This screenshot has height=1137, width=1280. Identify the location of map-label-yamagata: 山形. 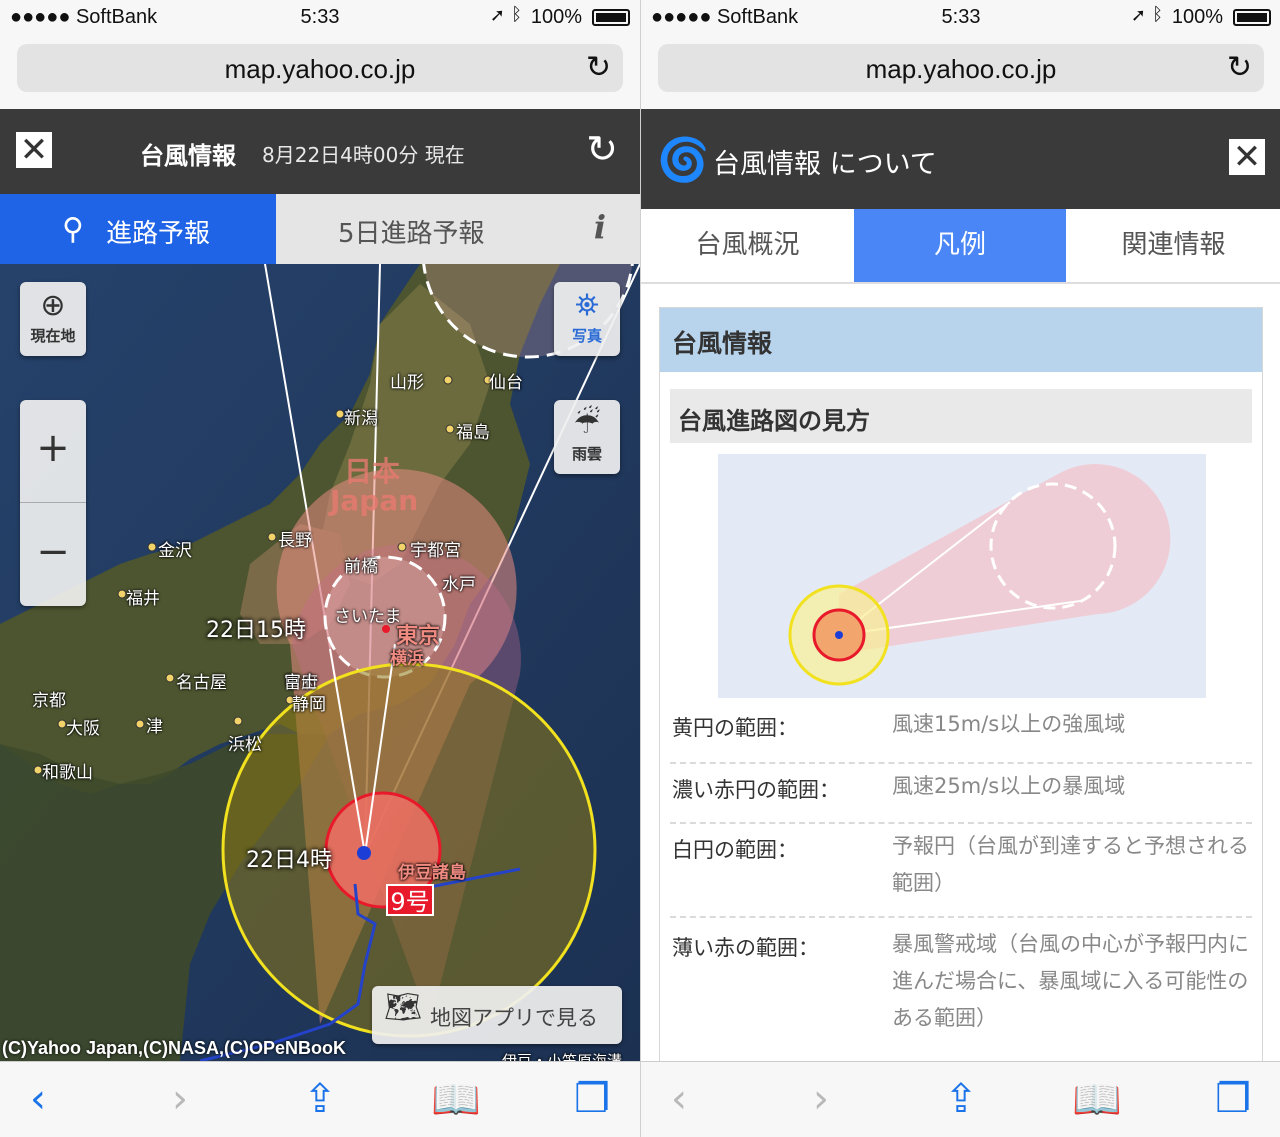
(407, 383).